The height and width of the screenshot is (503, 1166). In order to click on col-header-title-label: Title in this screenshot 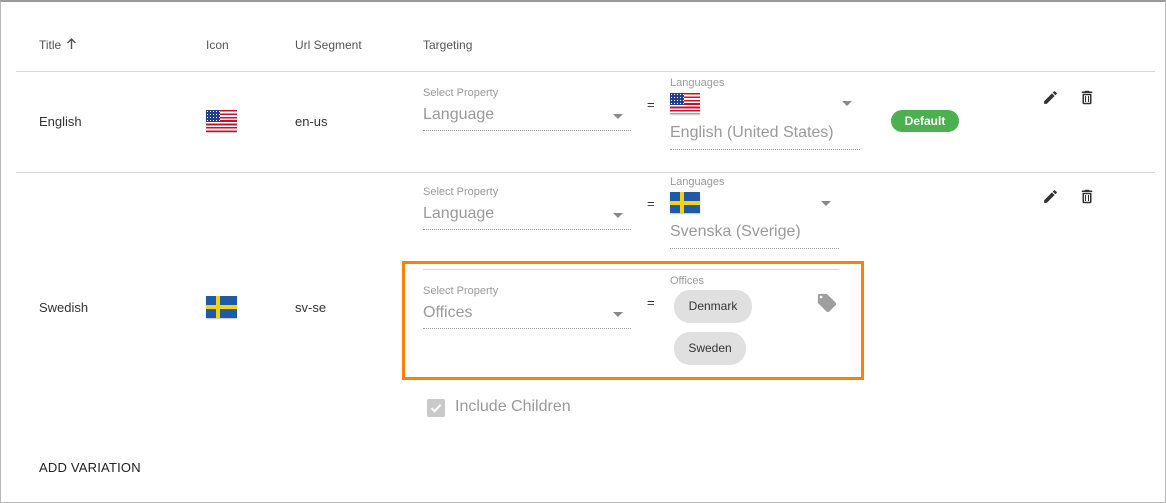, I will do `click(50, 45)`.